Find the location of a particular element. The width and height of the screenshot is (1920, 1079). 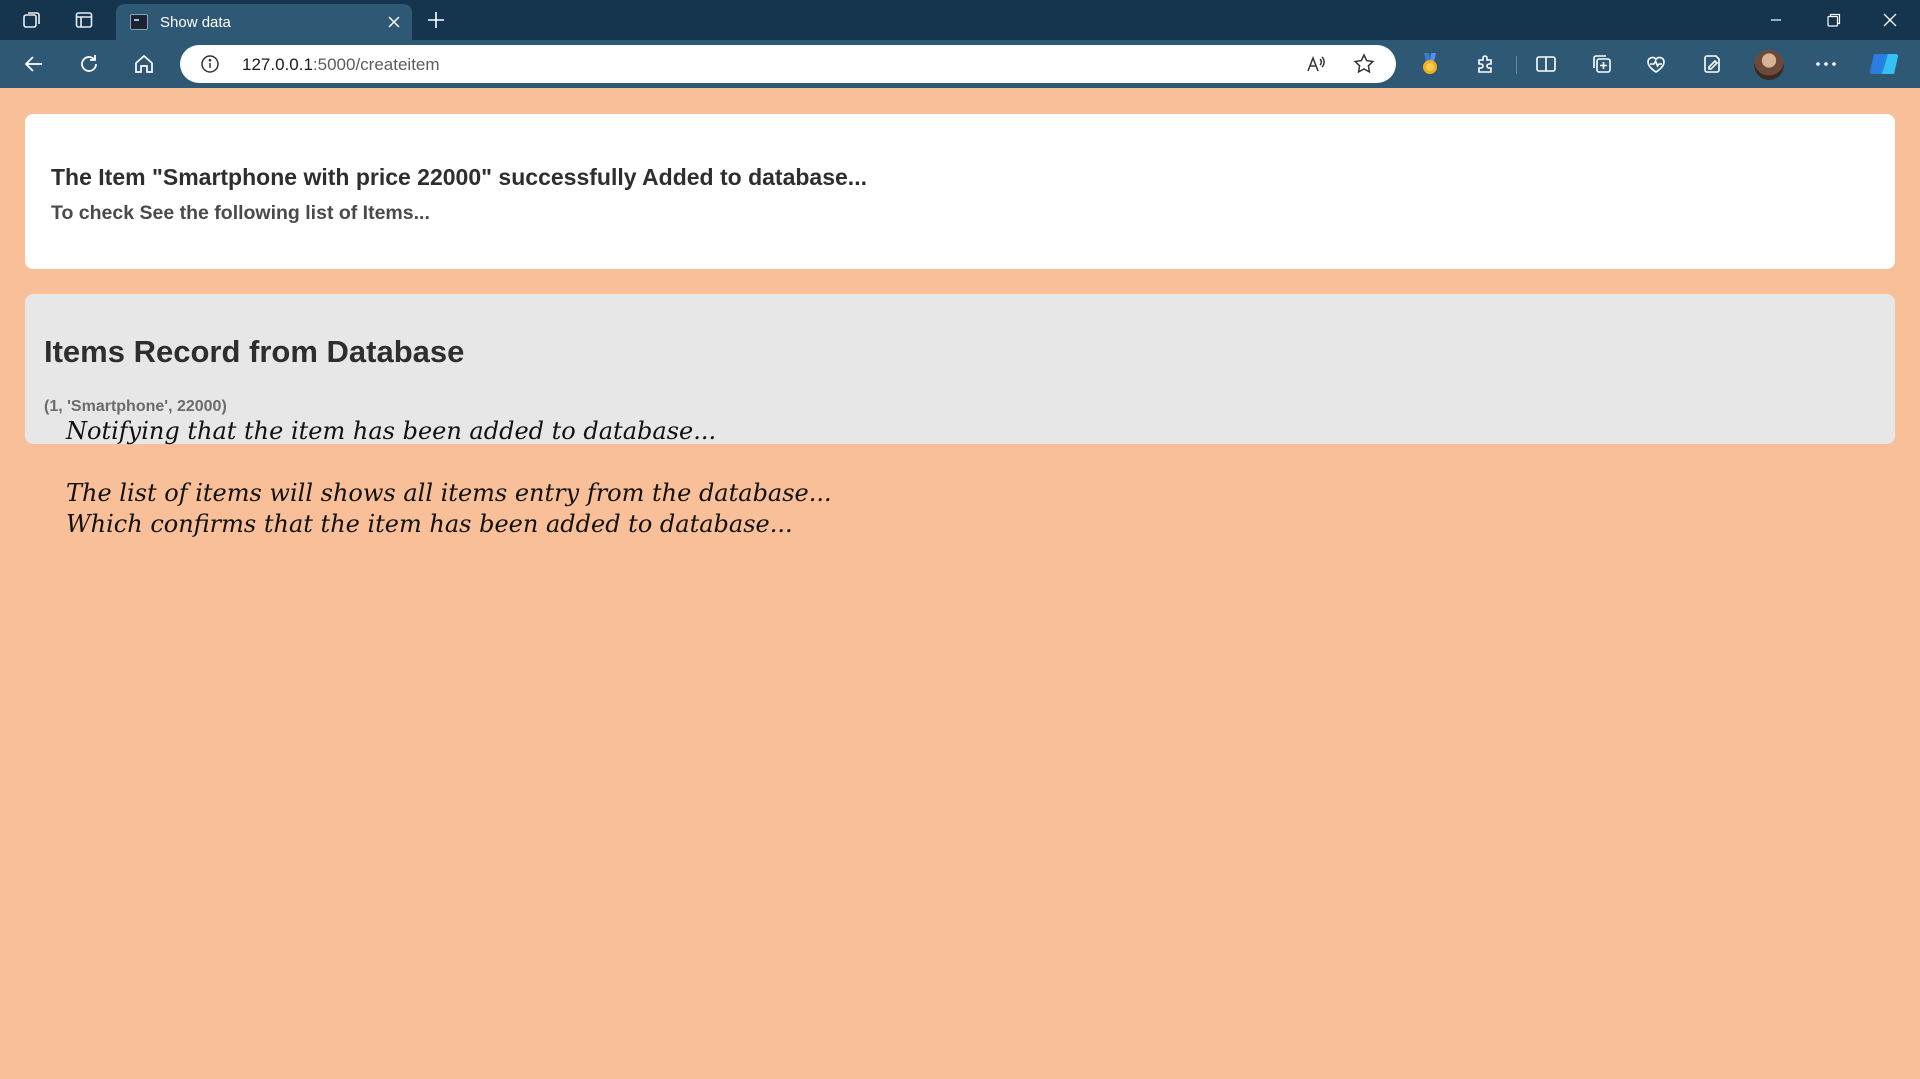

minimize-icon is located at coordinates (1776, 20).